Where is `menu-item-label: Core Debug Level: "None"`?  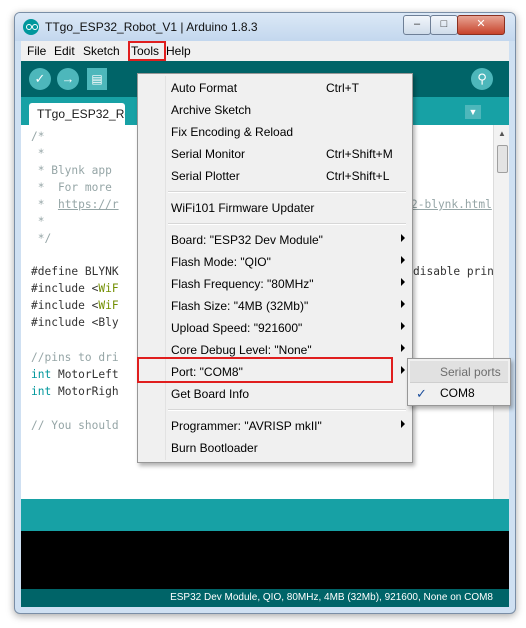 menu-item-label: Core Debug Level: "None" is located at coordinates (241, 350).